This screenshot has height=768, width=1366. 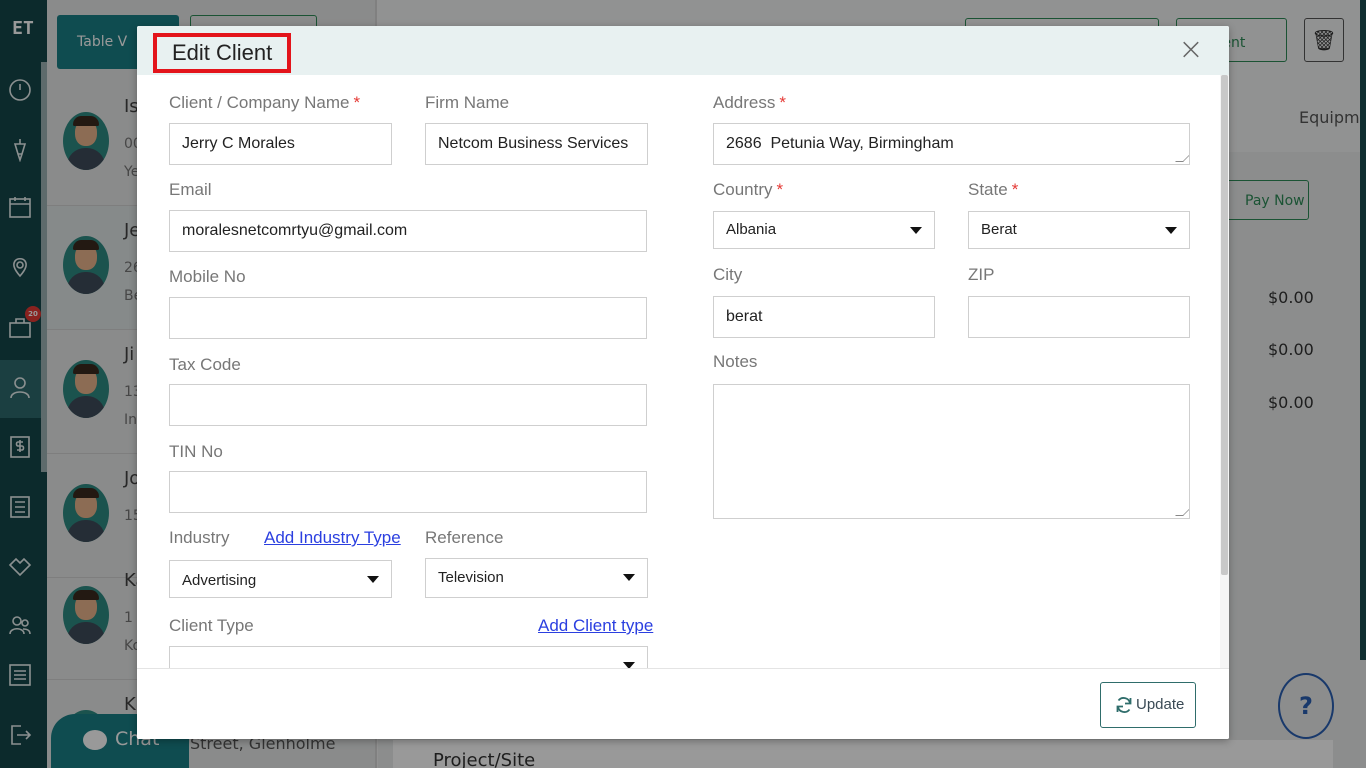 I want to click on refresh-icon, so click(x=1124, y=705).